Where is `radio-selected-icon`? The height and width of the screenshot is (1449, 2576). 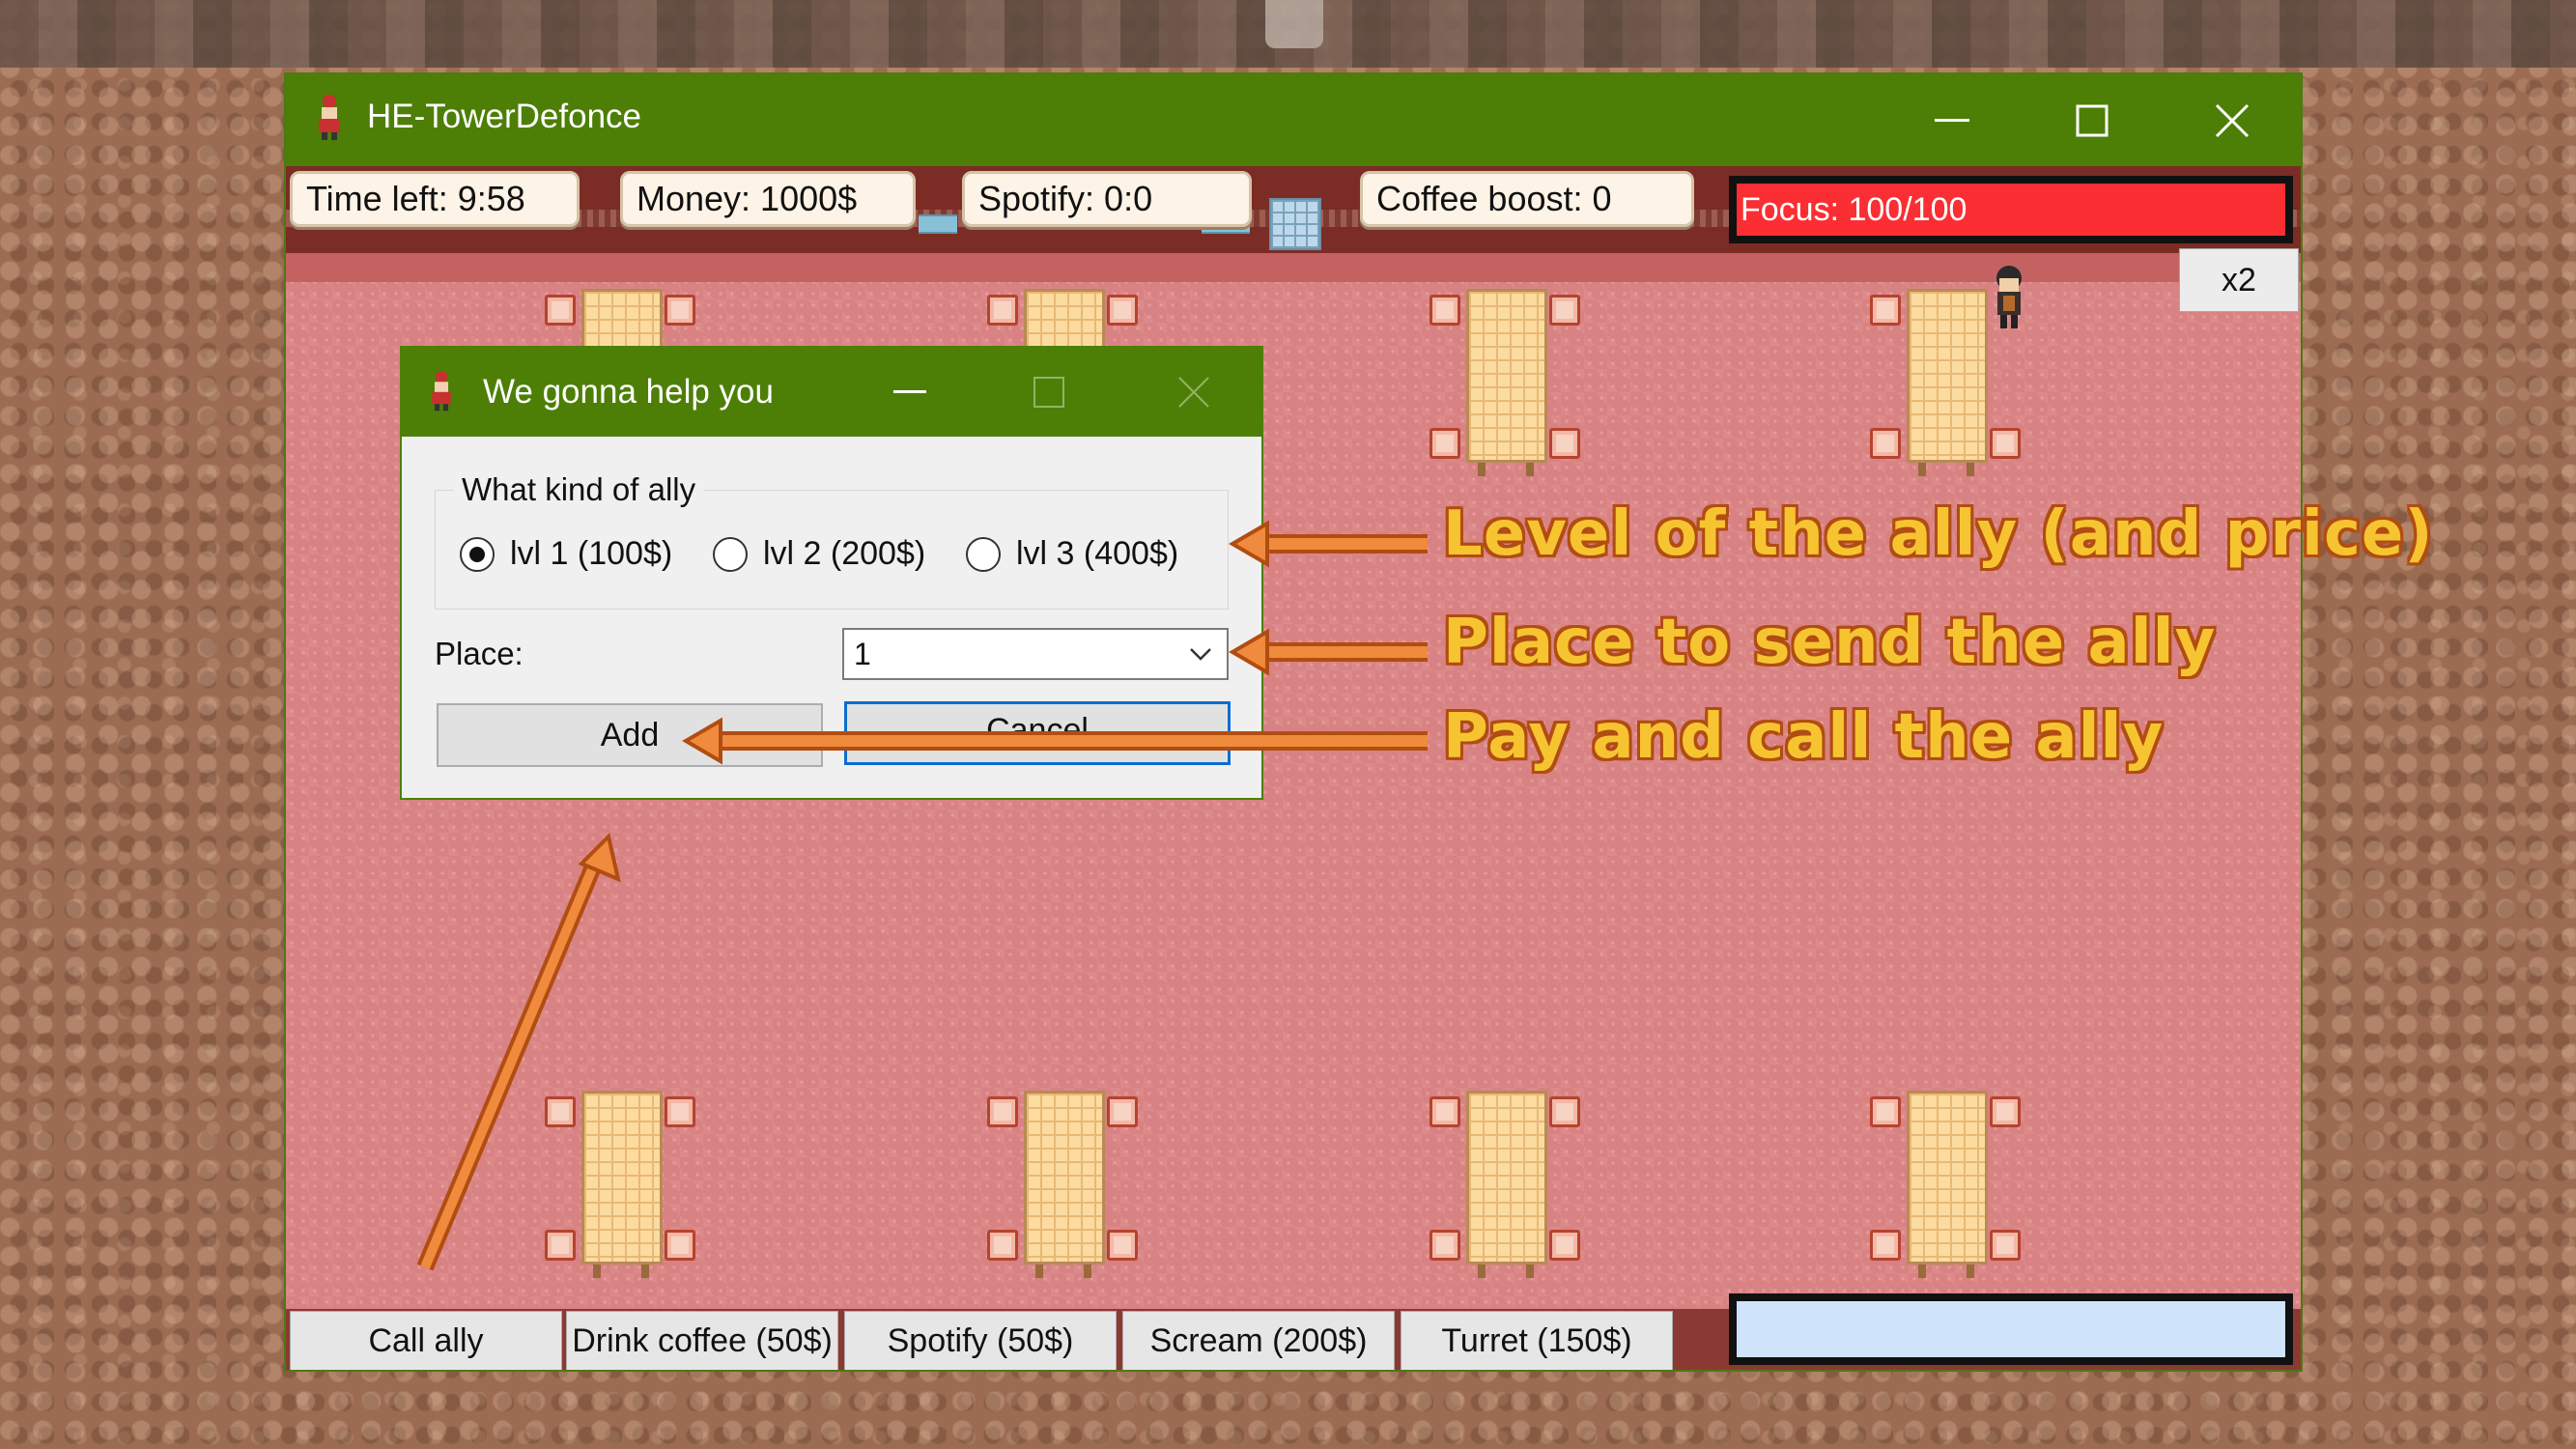
radio-selected-icon is located at coordinates (477, 554).